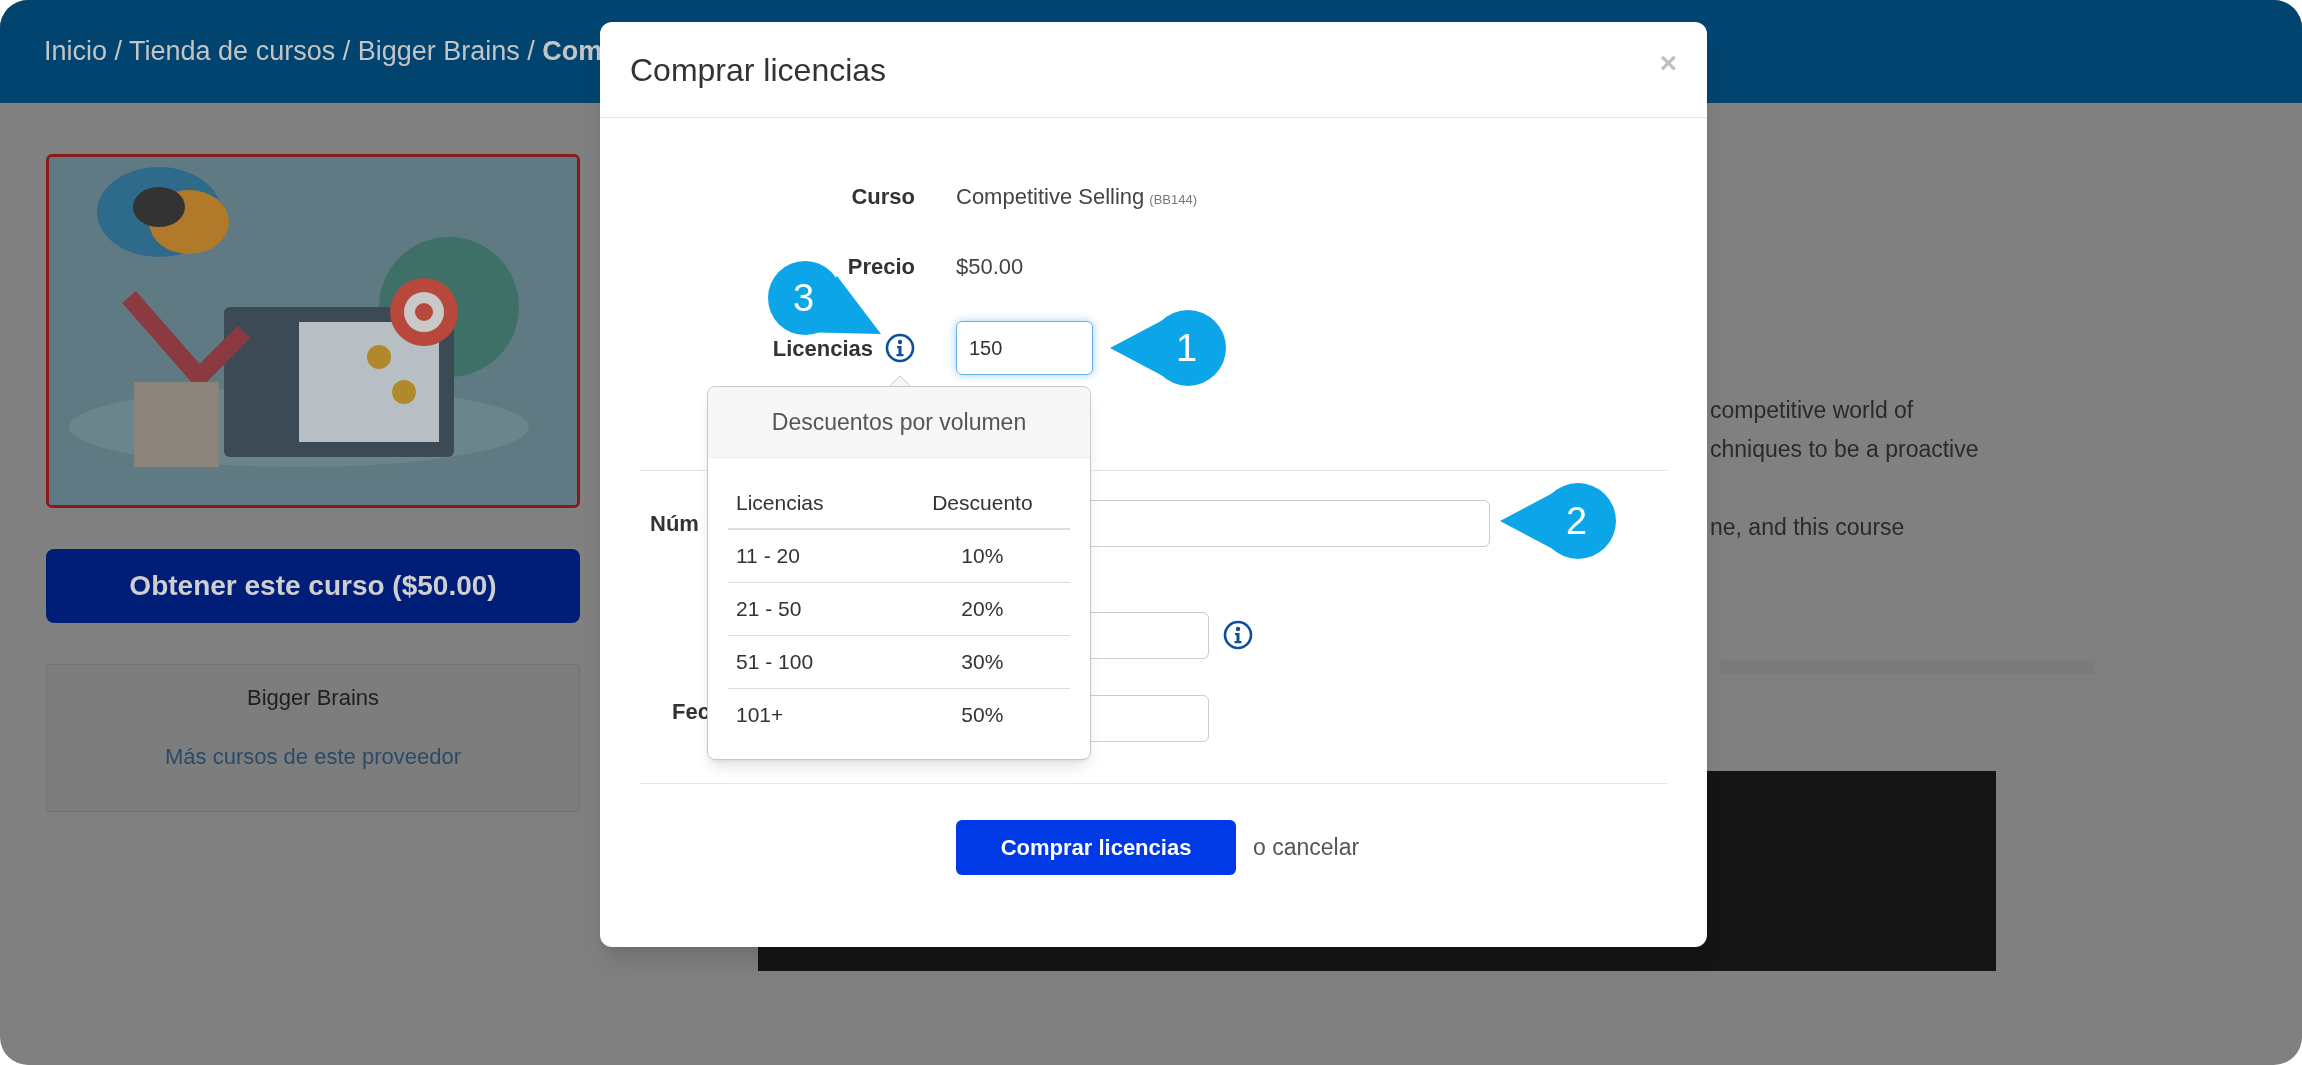  Describe the element at coordinates (899, 422) in the screenshot. I see `popover-title: Descuentos por volumen` at that location.